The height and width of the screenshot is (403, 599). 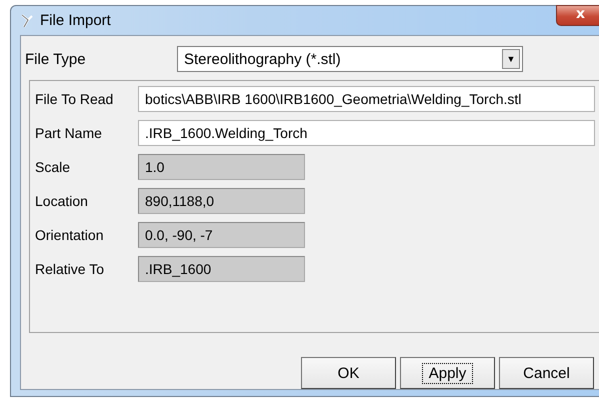 What do you see at coordinates (366, 99) in the screenshot?
I see `input-field: botics\ABB\IRB 1600\IRB1600_Geometria\Welding_Torch.stl` at bounding box center [366, 99].